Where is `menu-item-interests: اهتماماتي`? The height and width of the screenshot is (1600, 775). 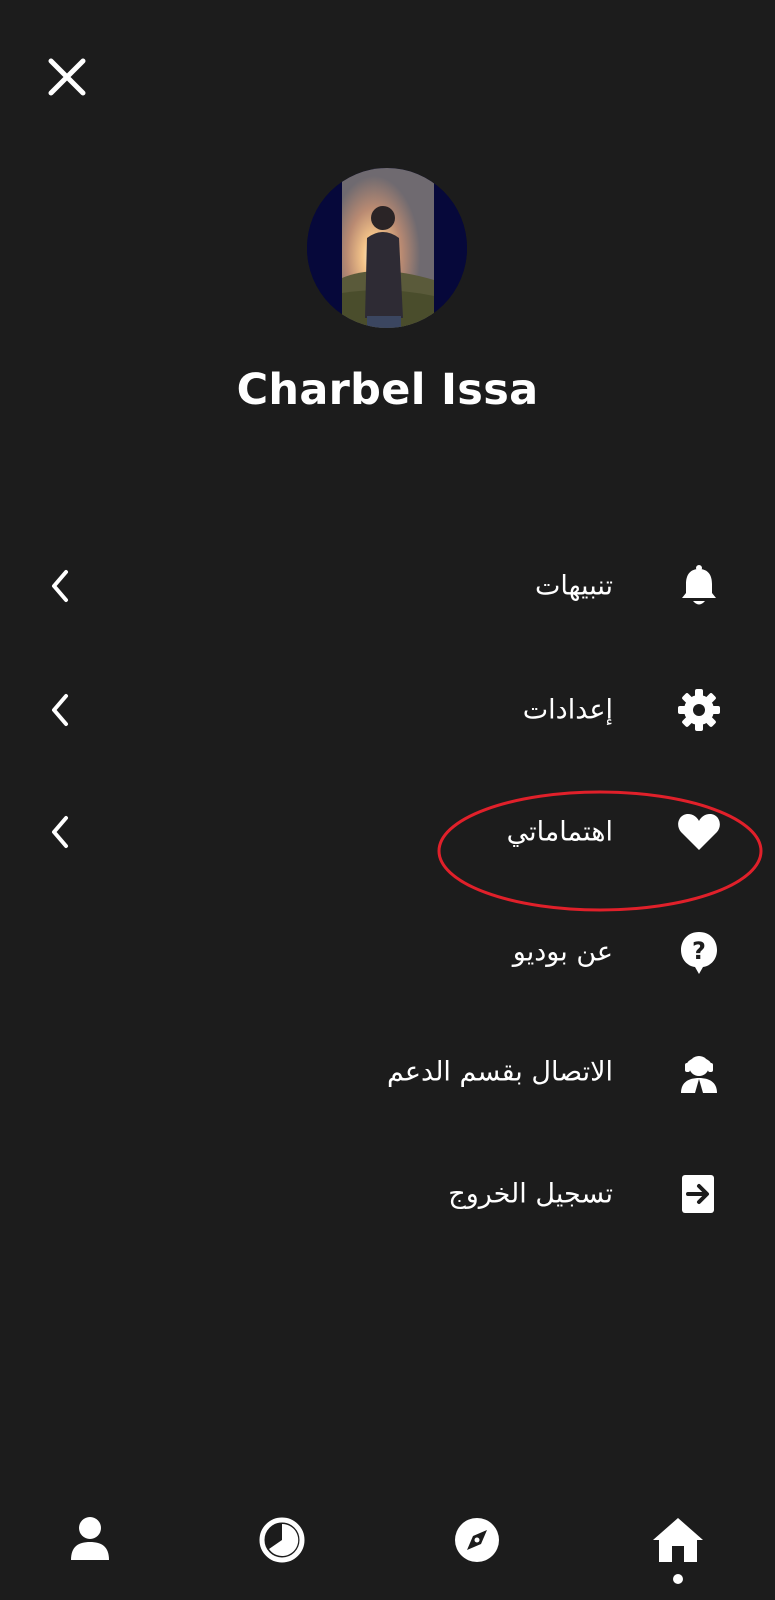 menu-item-interests: اهتماماتي is located at coordinates (387, 832).